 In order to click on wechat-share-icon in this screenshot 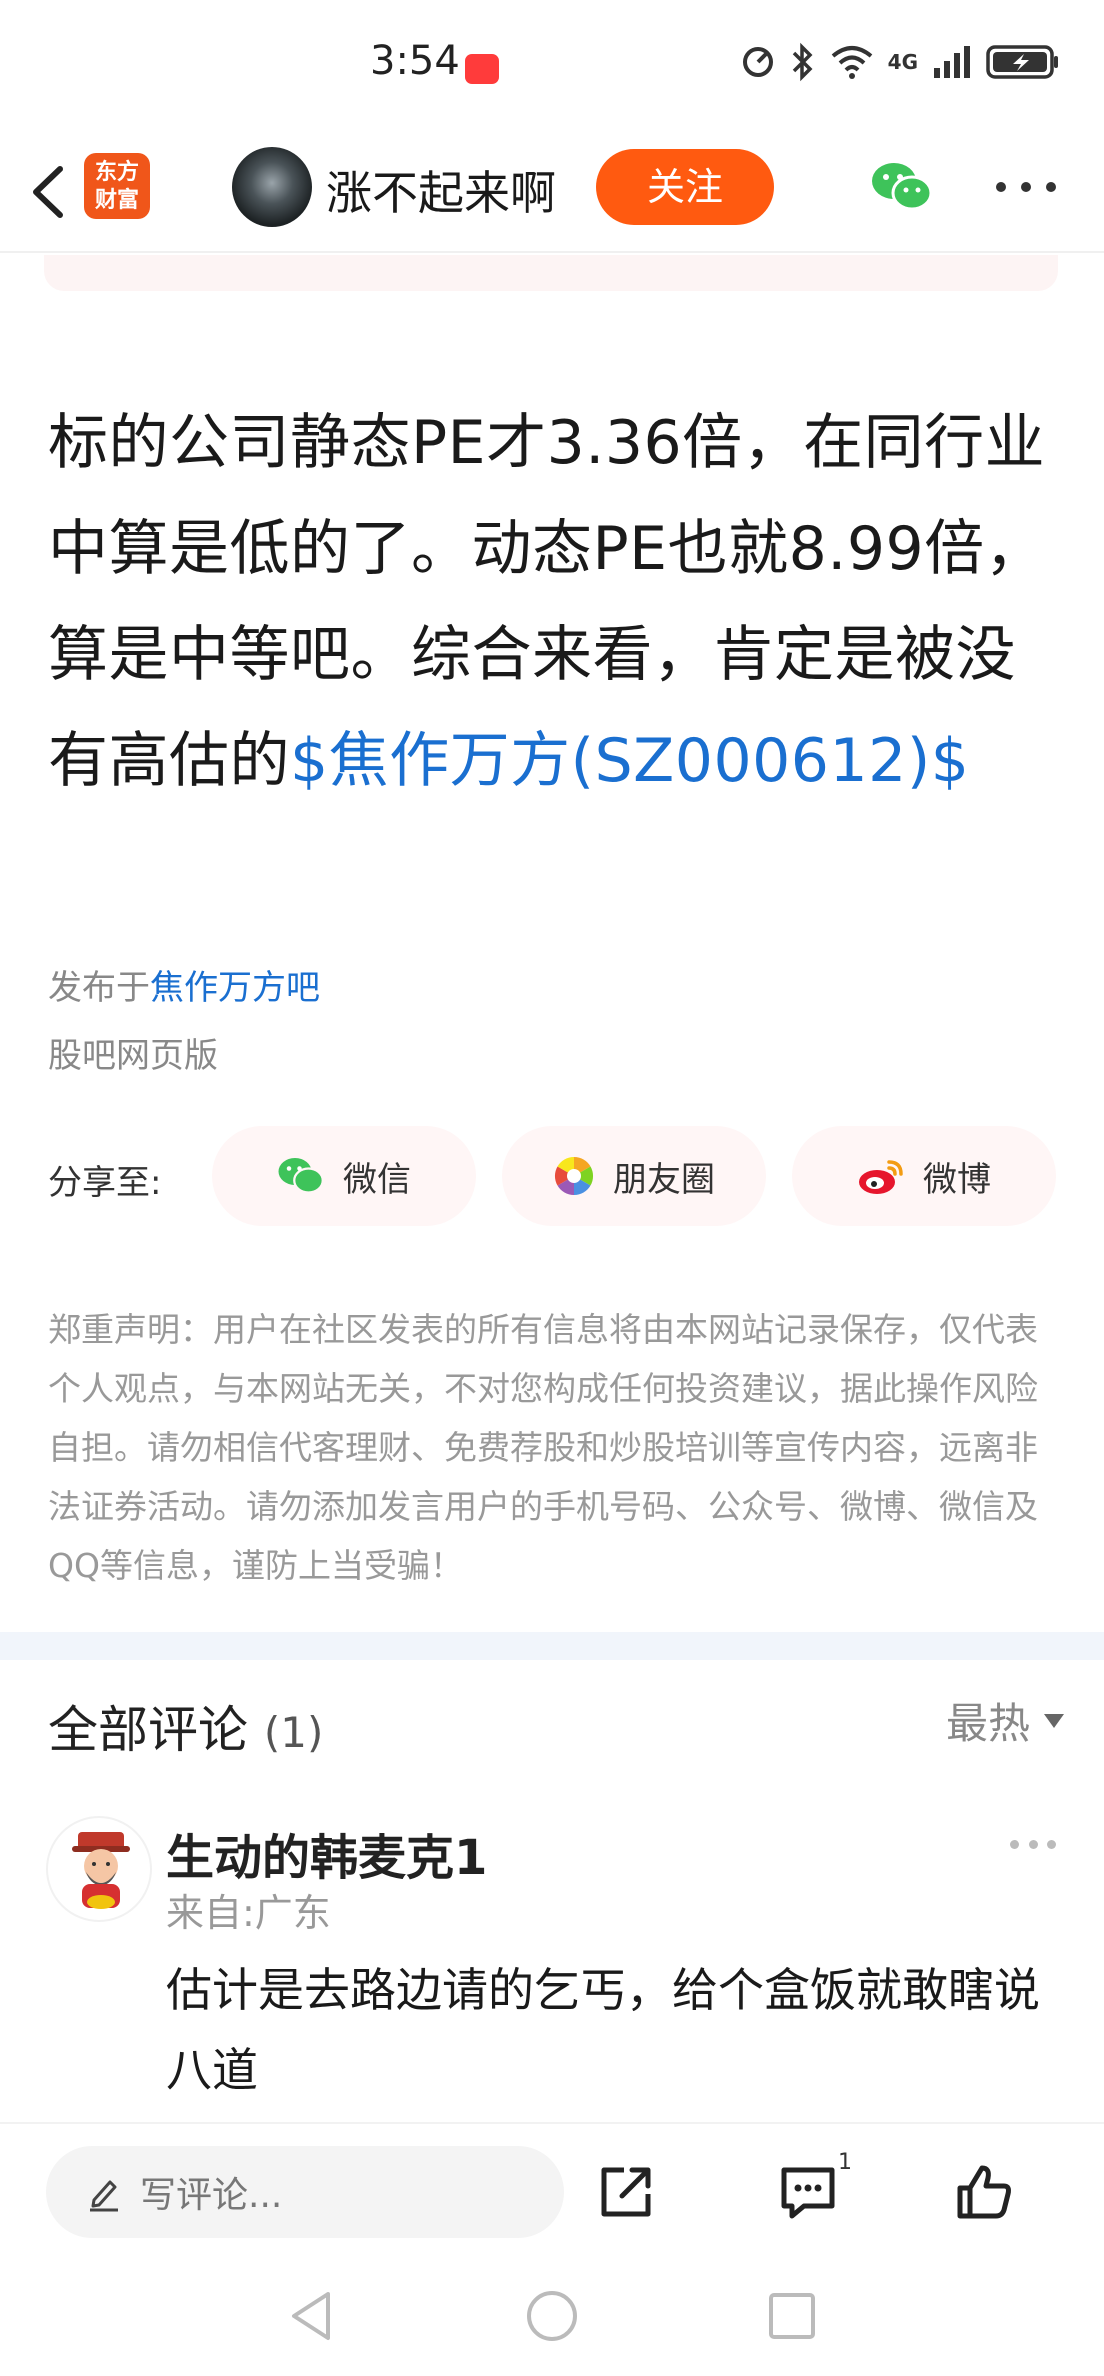, I will do `click(902, 187)`.